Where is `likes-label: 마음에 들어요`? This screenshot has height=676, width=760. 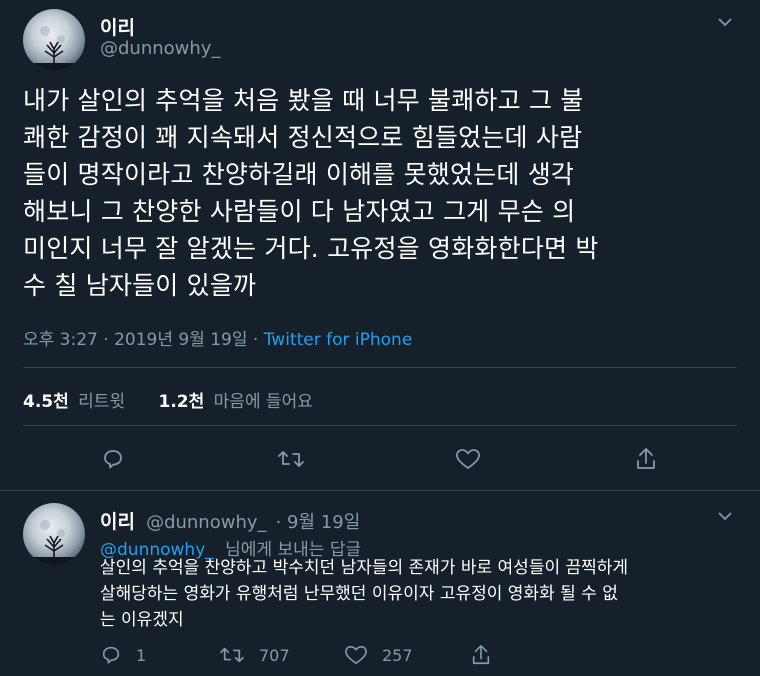 likes-label: 마음에 들어요 is located at coordinates (263, 402).